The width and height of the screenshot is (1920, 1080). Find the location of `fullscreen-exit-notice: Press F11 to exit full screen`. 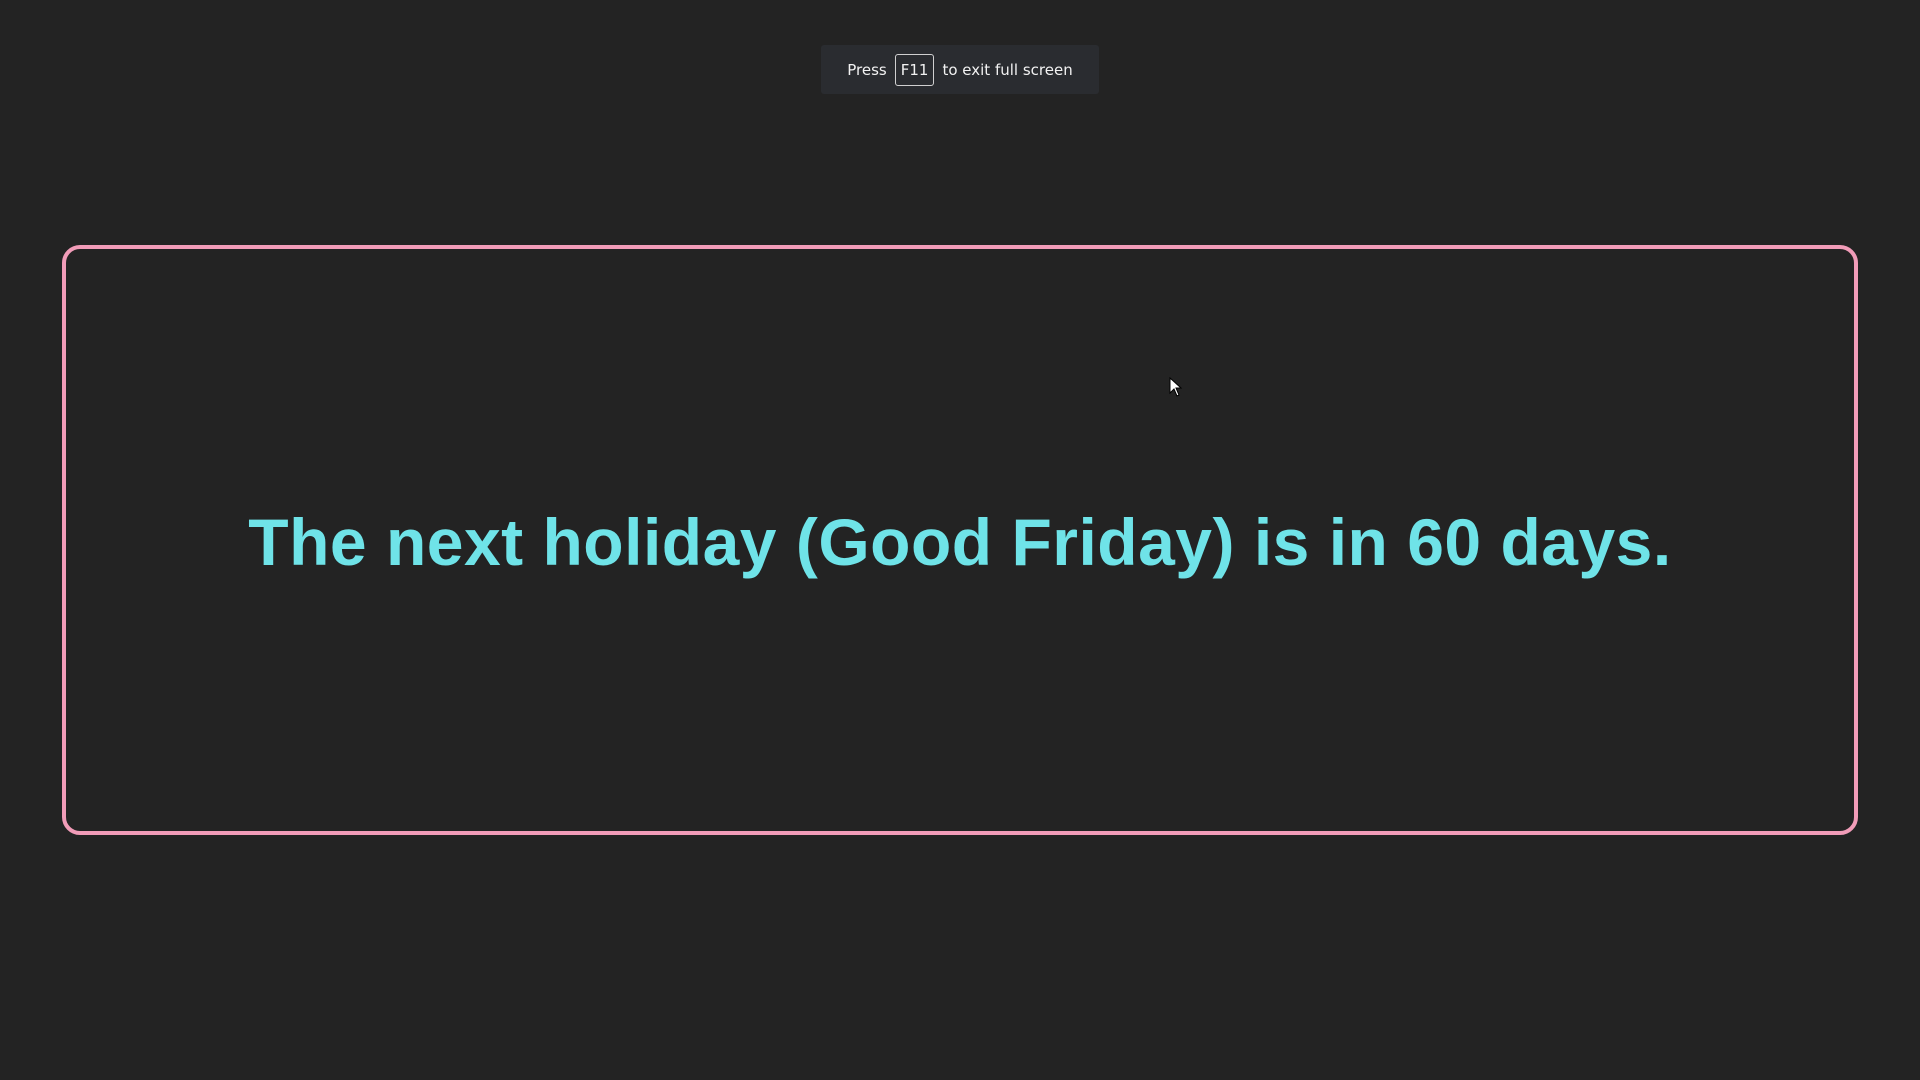

fullscreen-exit-notice: Press F11 to exit full screen is located at coordinates (960, 69).